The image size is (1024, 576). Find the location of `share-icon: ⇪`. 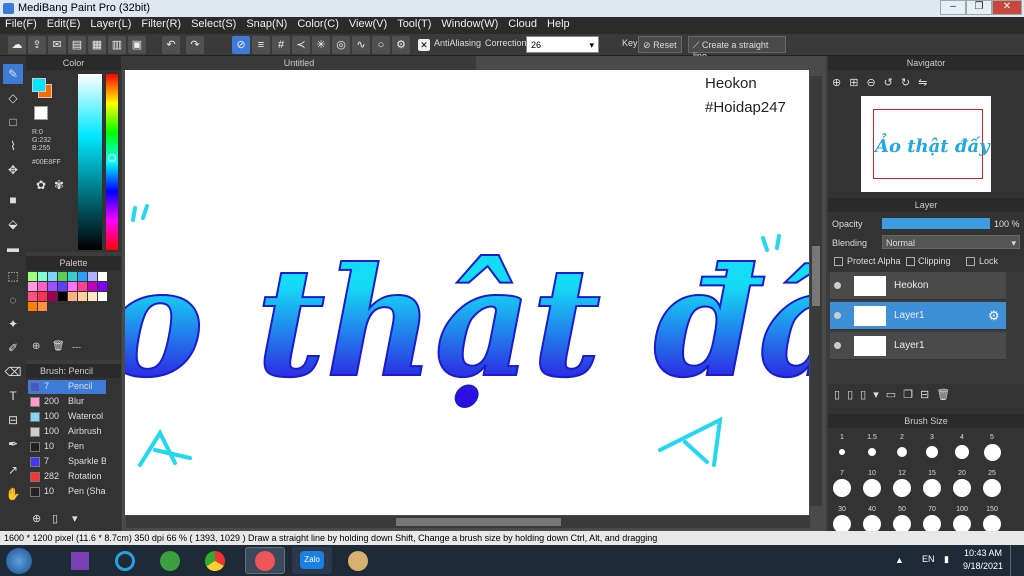

share-icon: ⇪ is located at coordinates (37, 45).